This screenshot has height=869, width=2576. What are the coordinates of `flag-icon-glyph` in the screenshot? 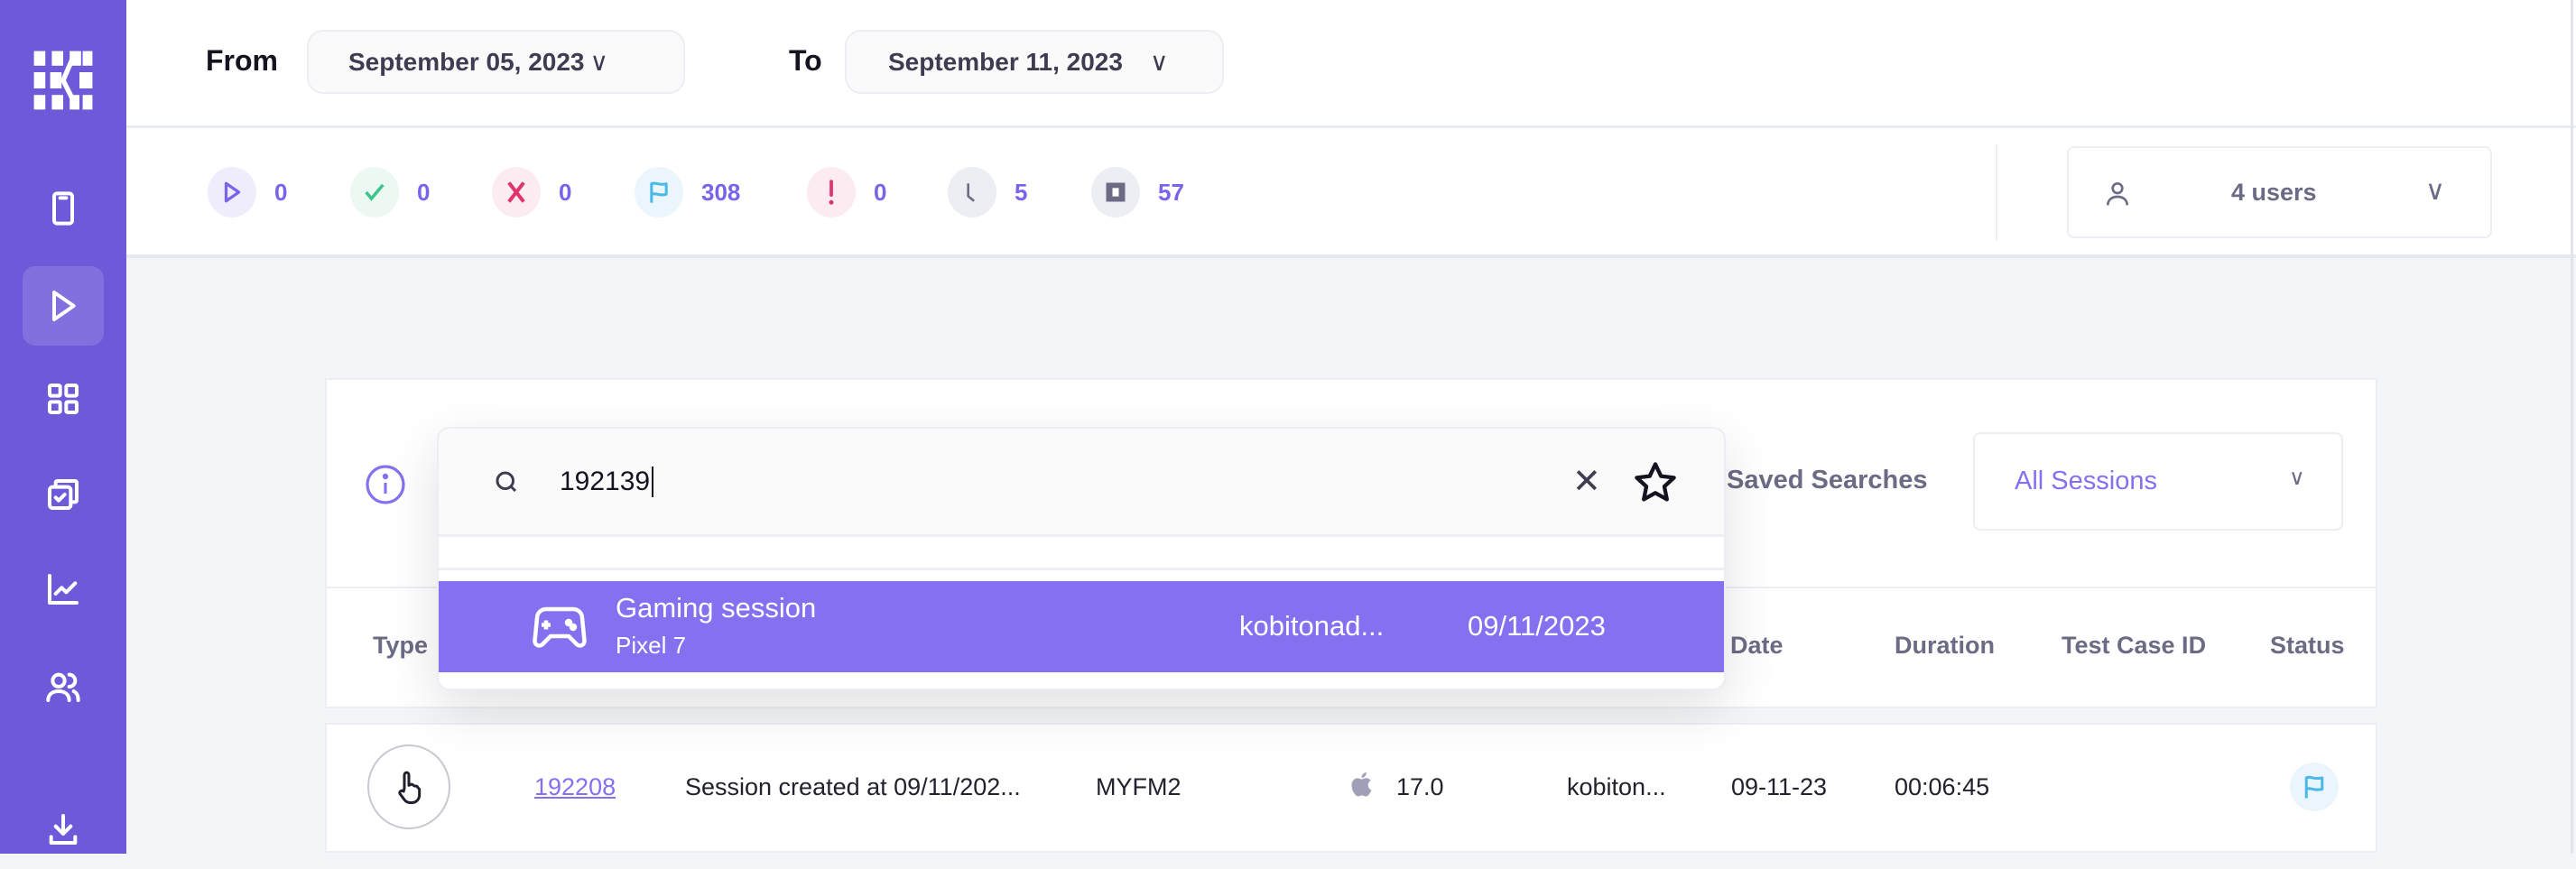 It's located at (659, 192).